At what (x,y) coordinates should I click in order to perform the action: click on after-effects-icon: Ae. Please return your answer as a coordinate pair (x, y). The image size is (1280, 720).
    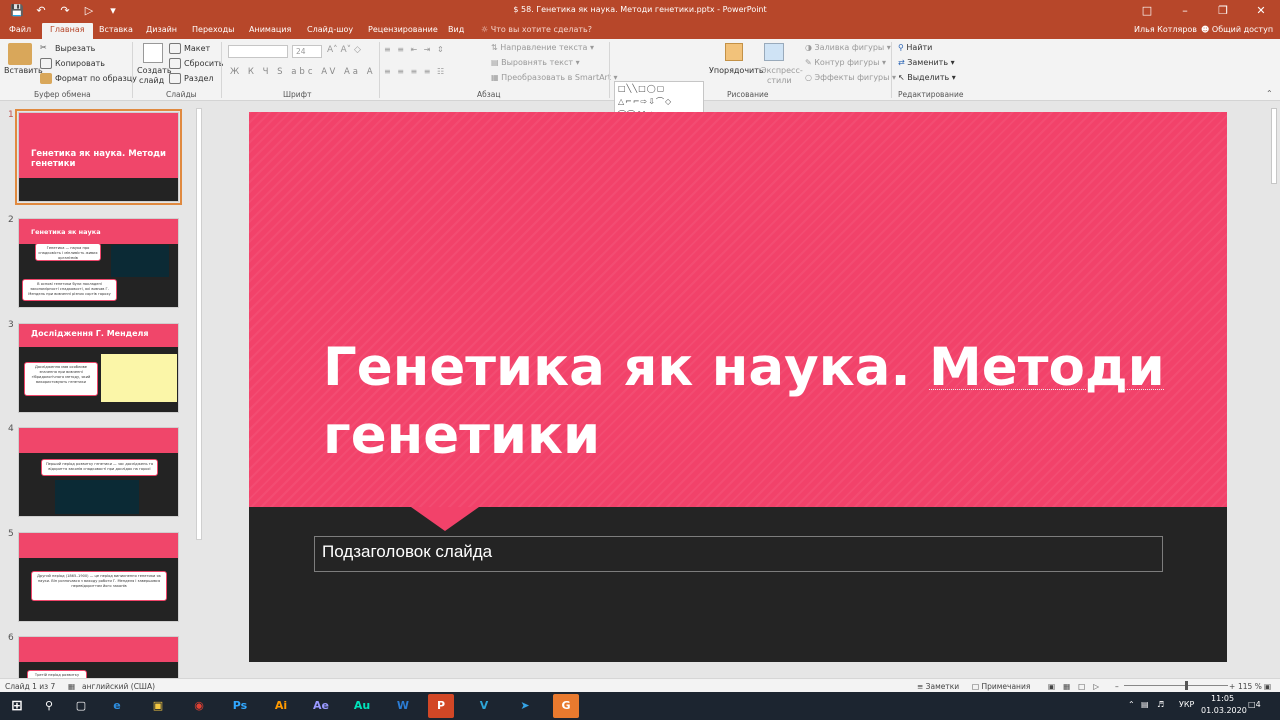
    Looking at the image, I should click on (321, 706).